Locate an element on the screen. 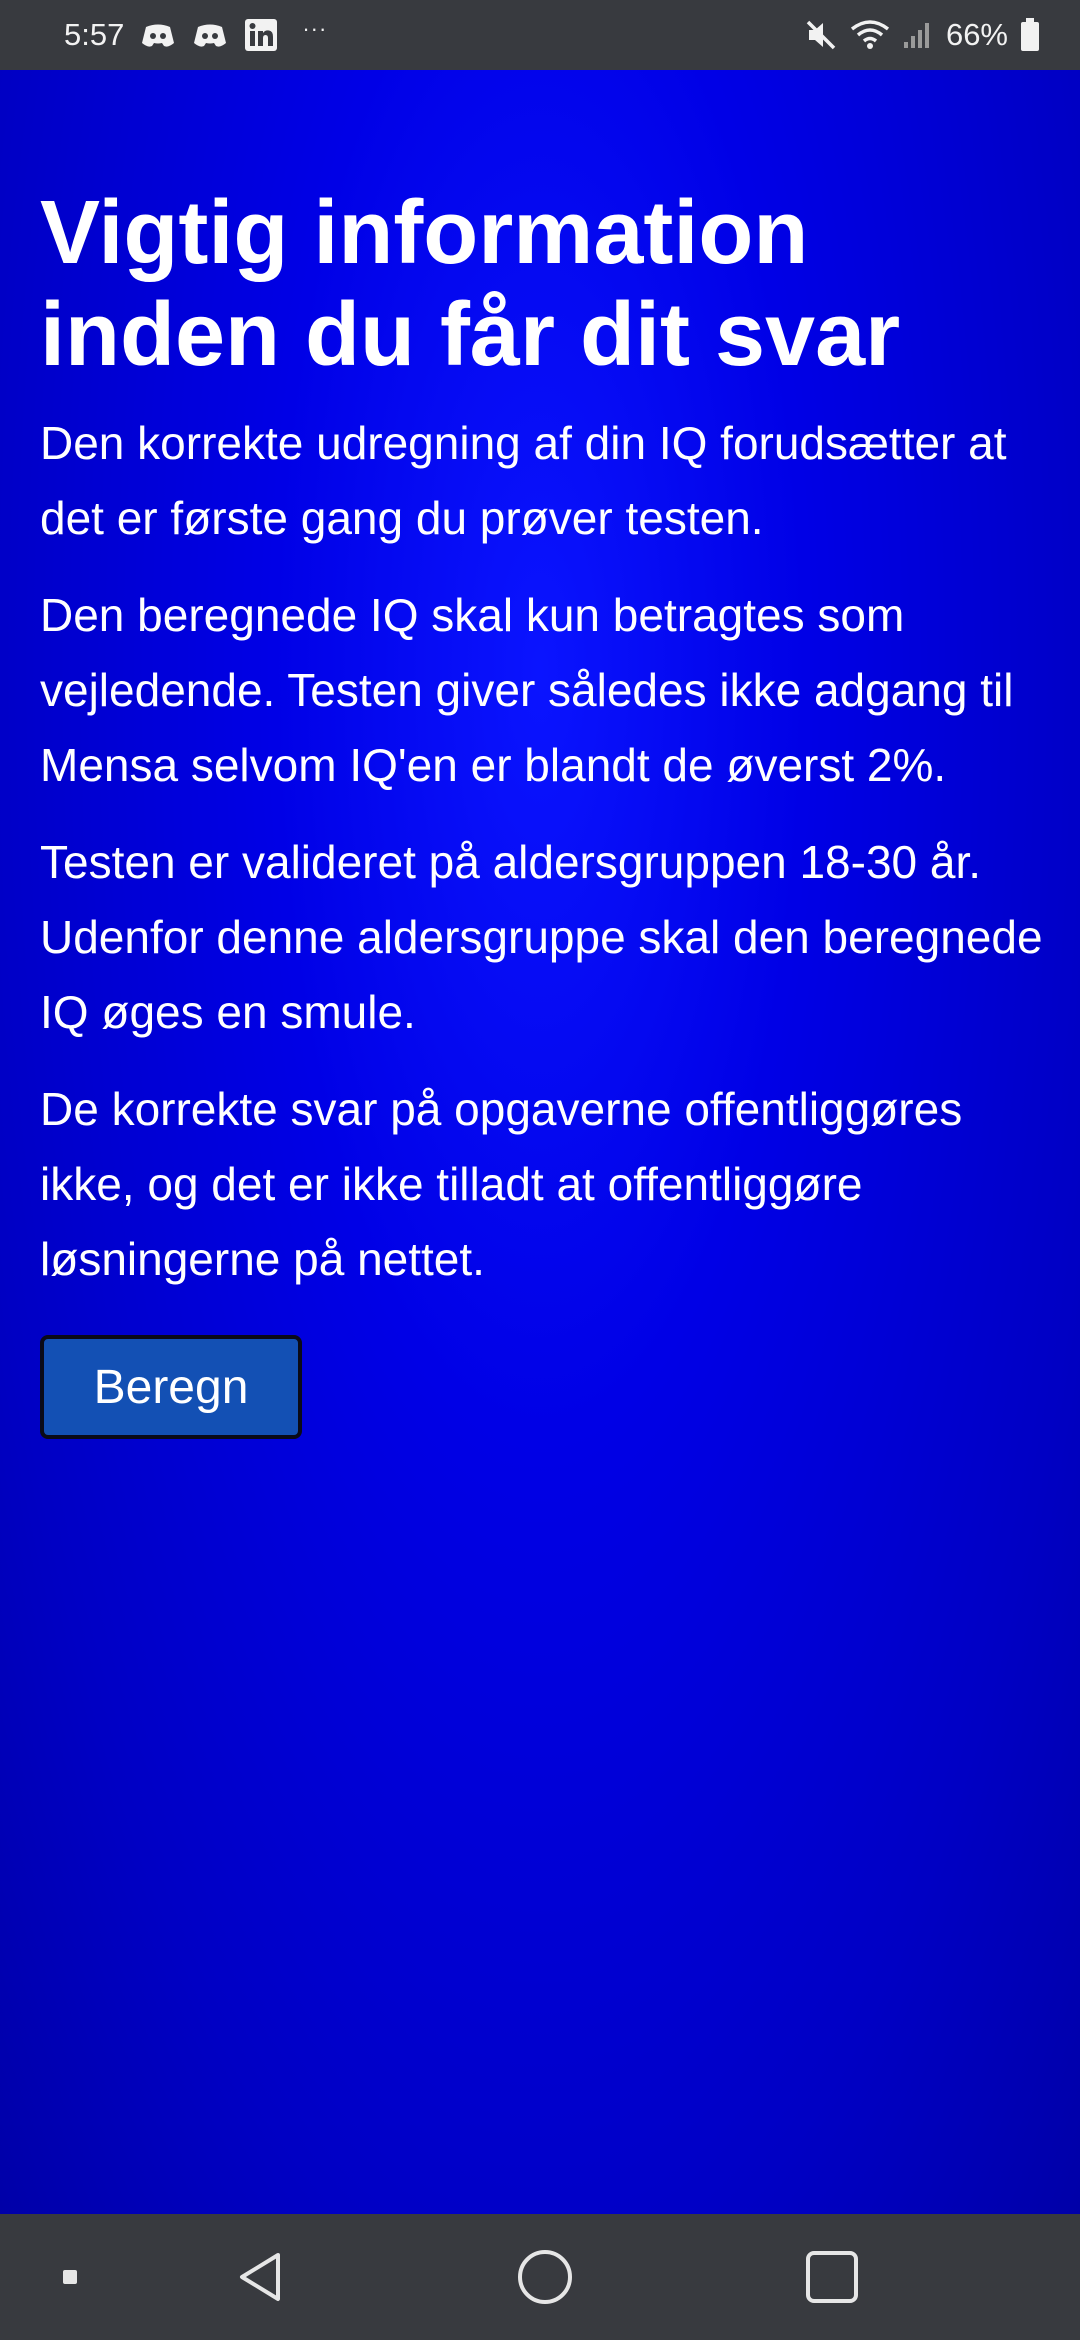 The image size is (1080, 2340). battery-icon is located at coordinates (1030, 35).